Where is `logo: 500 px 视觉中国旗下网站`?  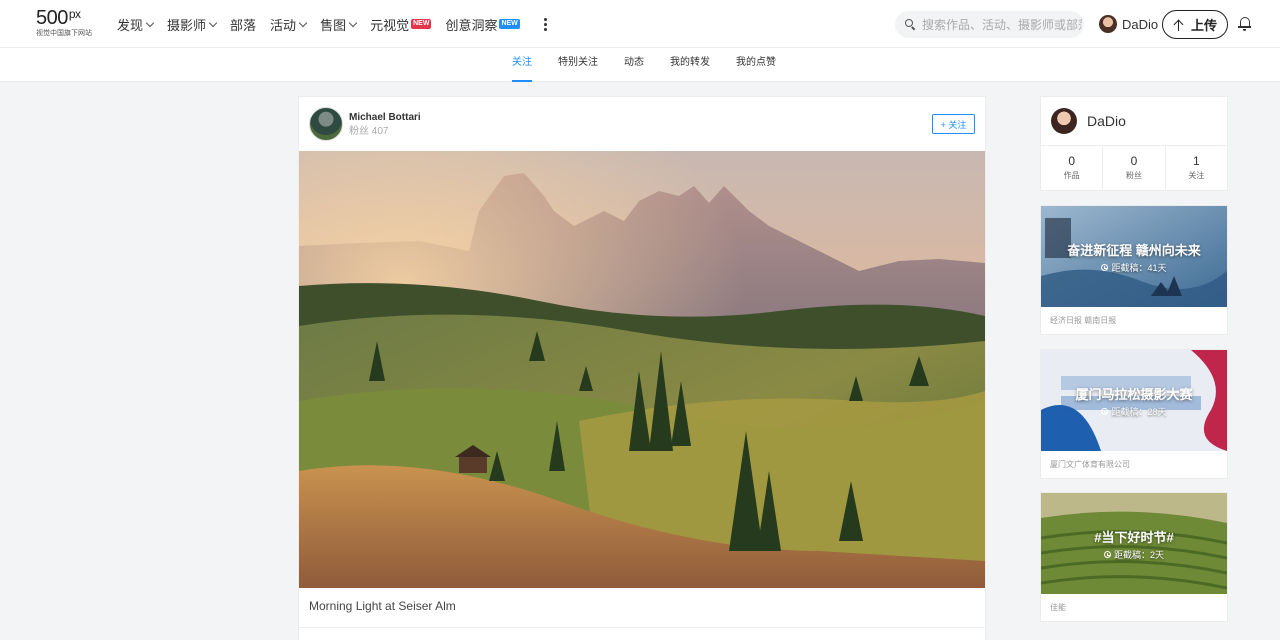
logo: 500 px 视觉中国旗下网站 is located at coordinates (71, 24).